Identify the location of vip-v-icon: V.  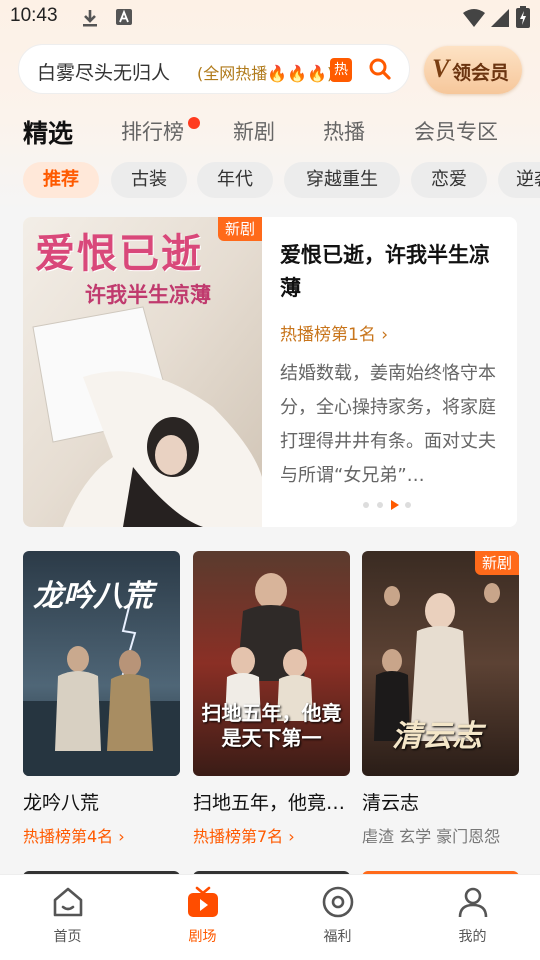
(441, 68).